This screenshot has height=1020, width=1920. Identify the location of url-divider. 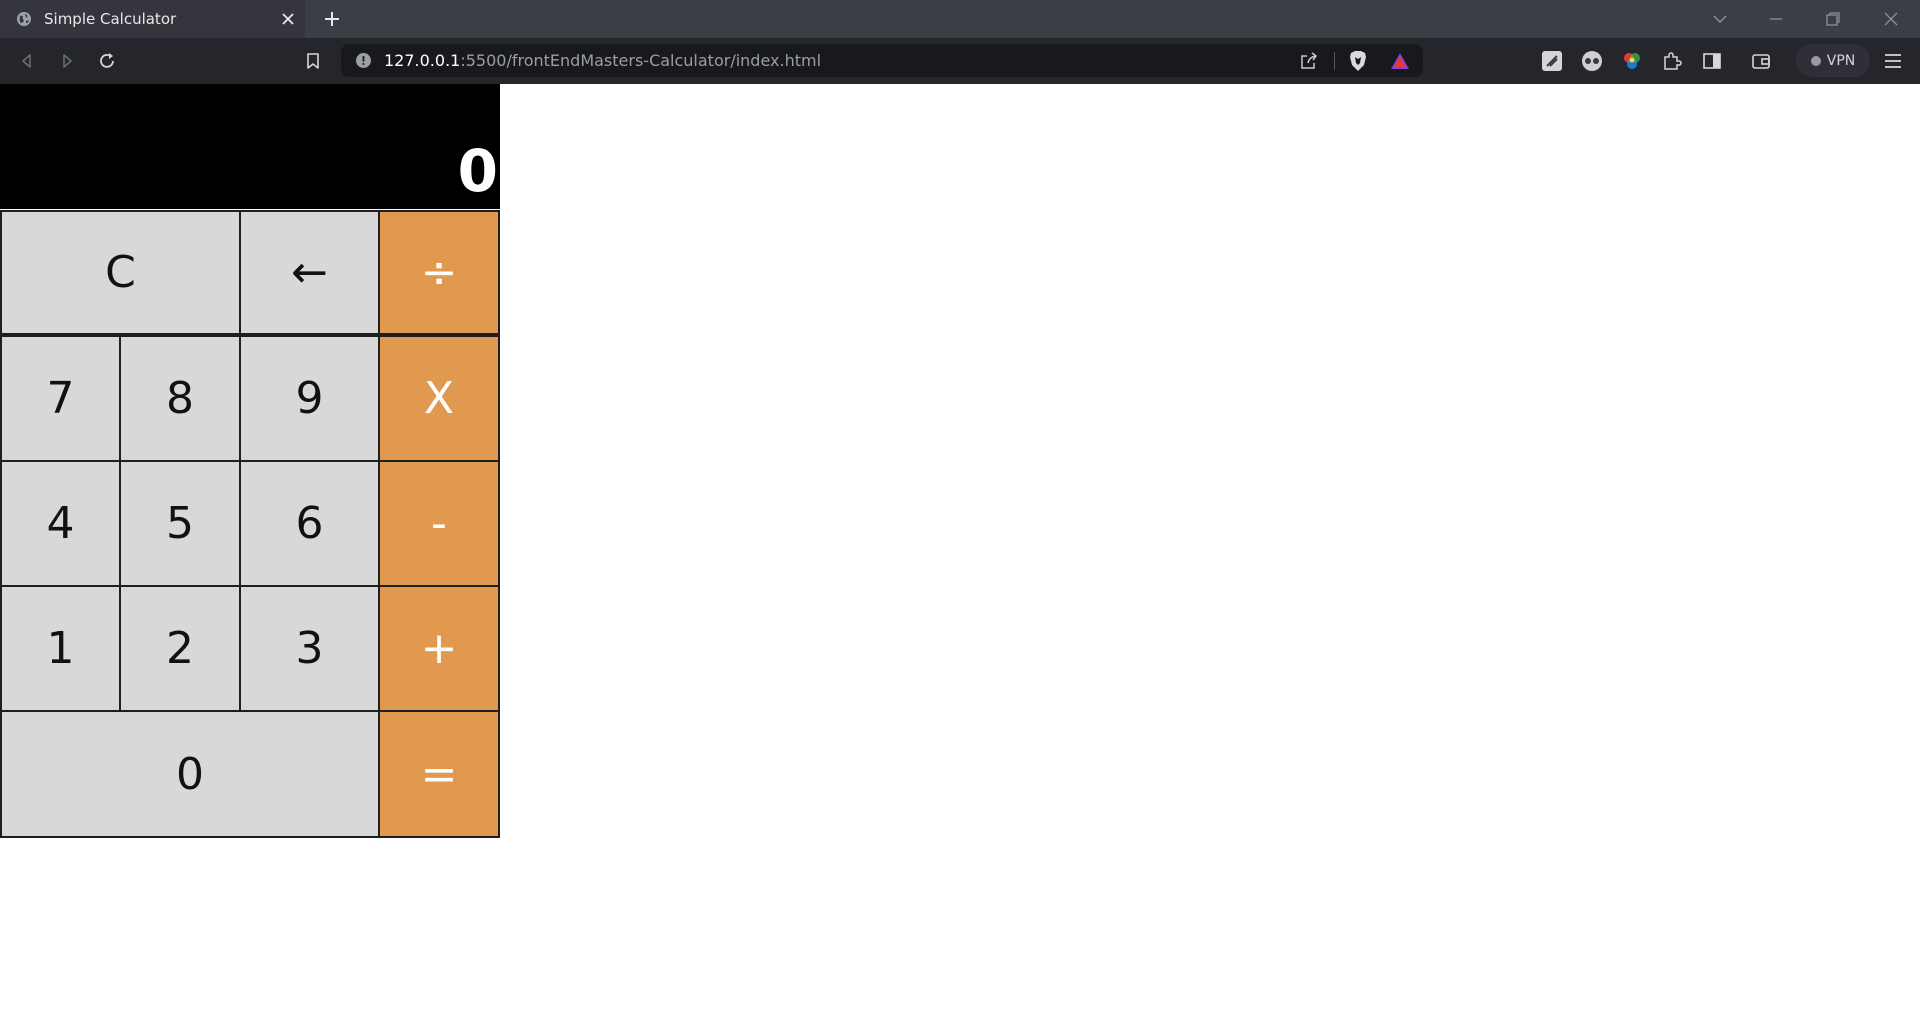
(1334, 61).